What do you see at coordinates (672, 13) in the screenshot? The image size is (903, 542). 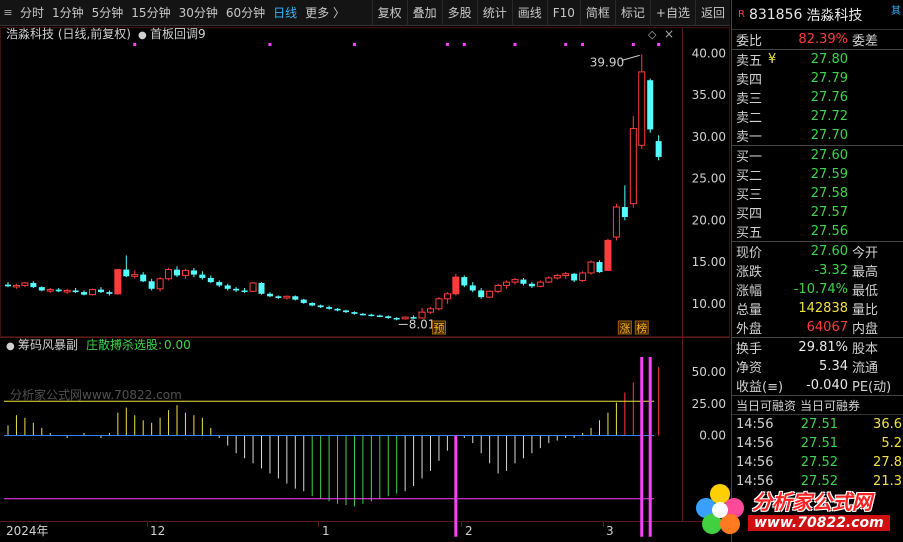 I see `add-watchlist-button: +自选` at bounding box center [672, 13].